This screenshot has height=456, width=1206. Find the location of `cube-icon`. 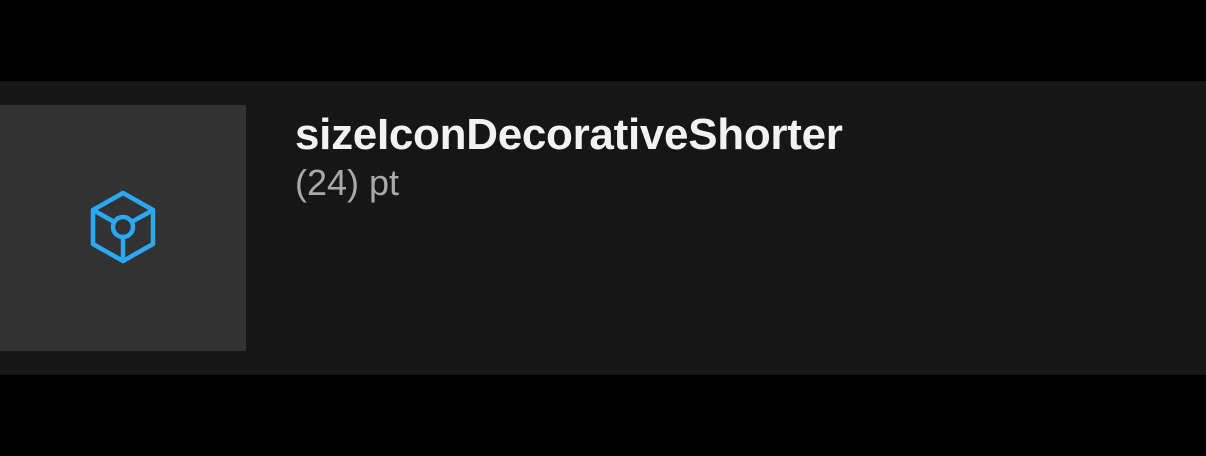

cube-icon is located at coordinates (123, 228).